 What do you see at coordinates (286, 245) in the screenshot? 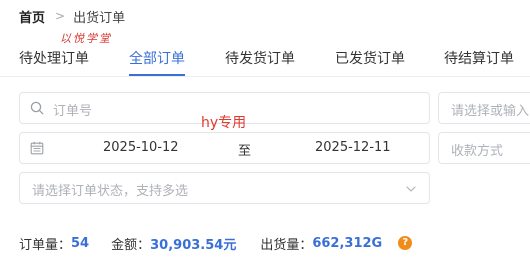
I see `shipment-label: 出货量：` at bounding box center [286, 245].